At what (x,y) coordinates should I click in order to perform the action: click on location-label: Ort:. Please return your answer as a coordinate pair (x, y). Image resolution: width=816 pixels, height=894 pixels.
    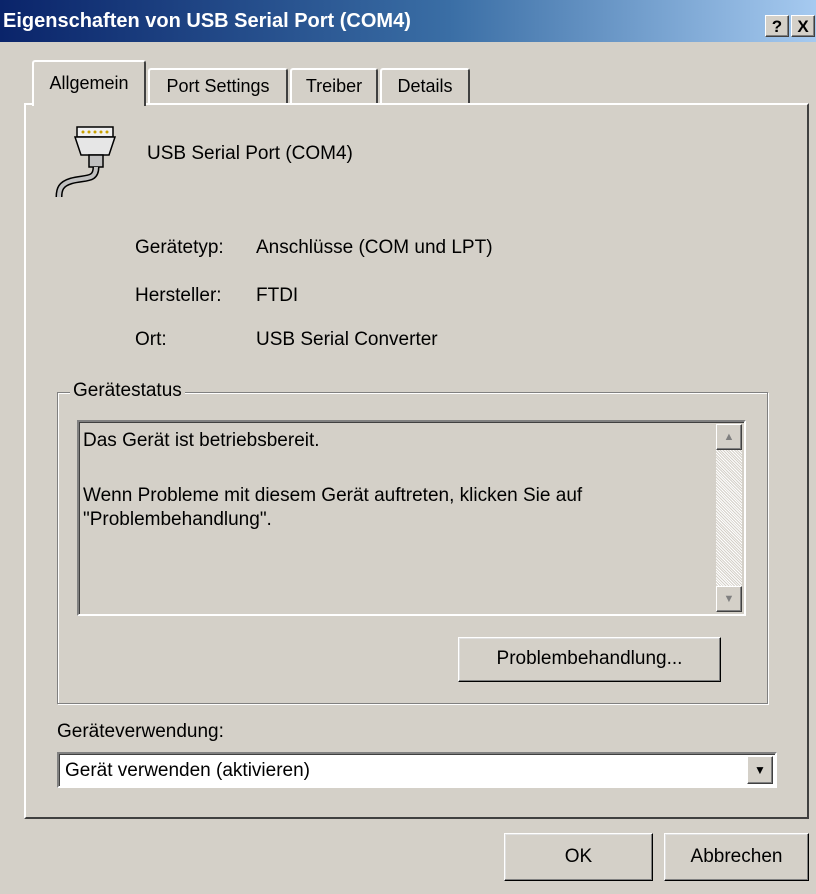
    Looking at the image, I should click on (151, 339).